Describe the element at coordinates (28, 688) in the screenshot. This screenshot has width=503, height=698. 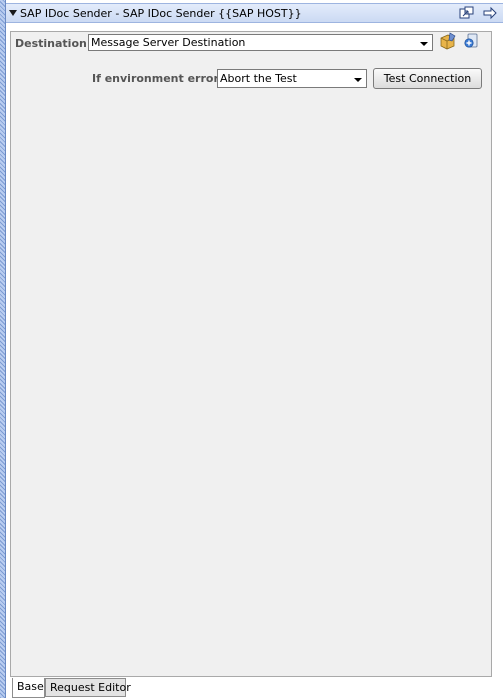
I see `tab-base: Base` at that location.